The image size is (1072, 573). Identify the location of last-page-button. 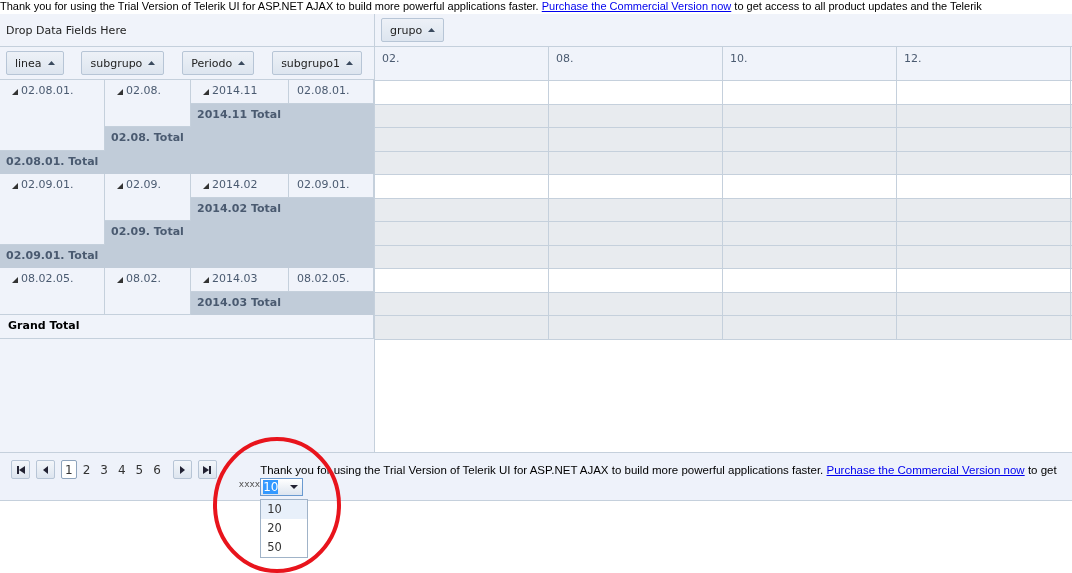
(207, 469).